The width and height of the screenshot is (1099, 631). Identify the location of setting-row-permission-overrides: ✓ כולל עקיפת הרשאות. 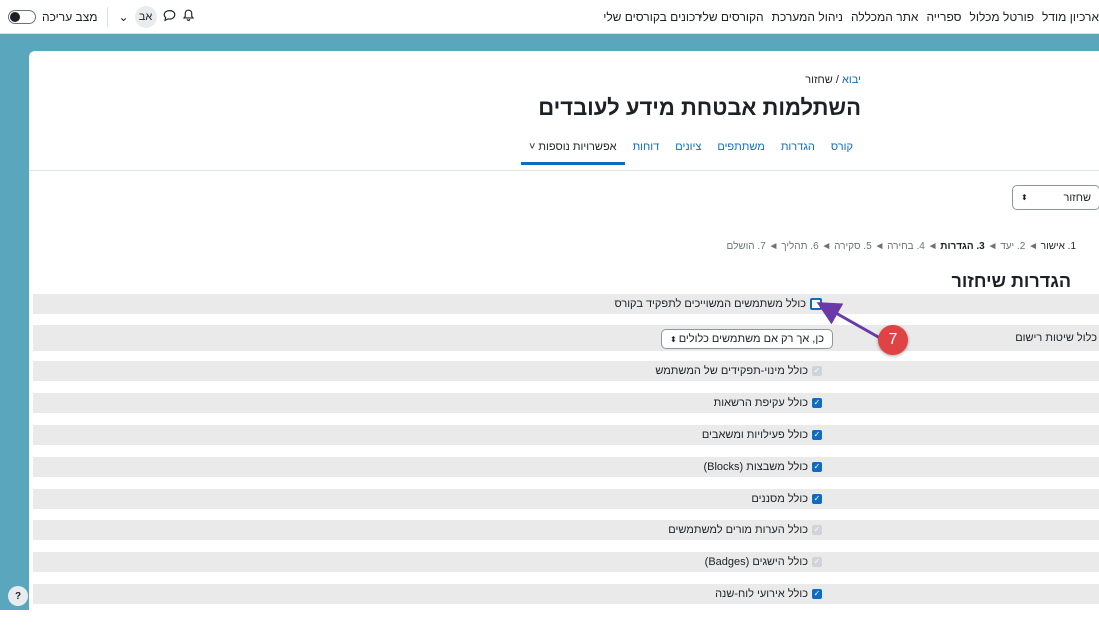
(566, 403).